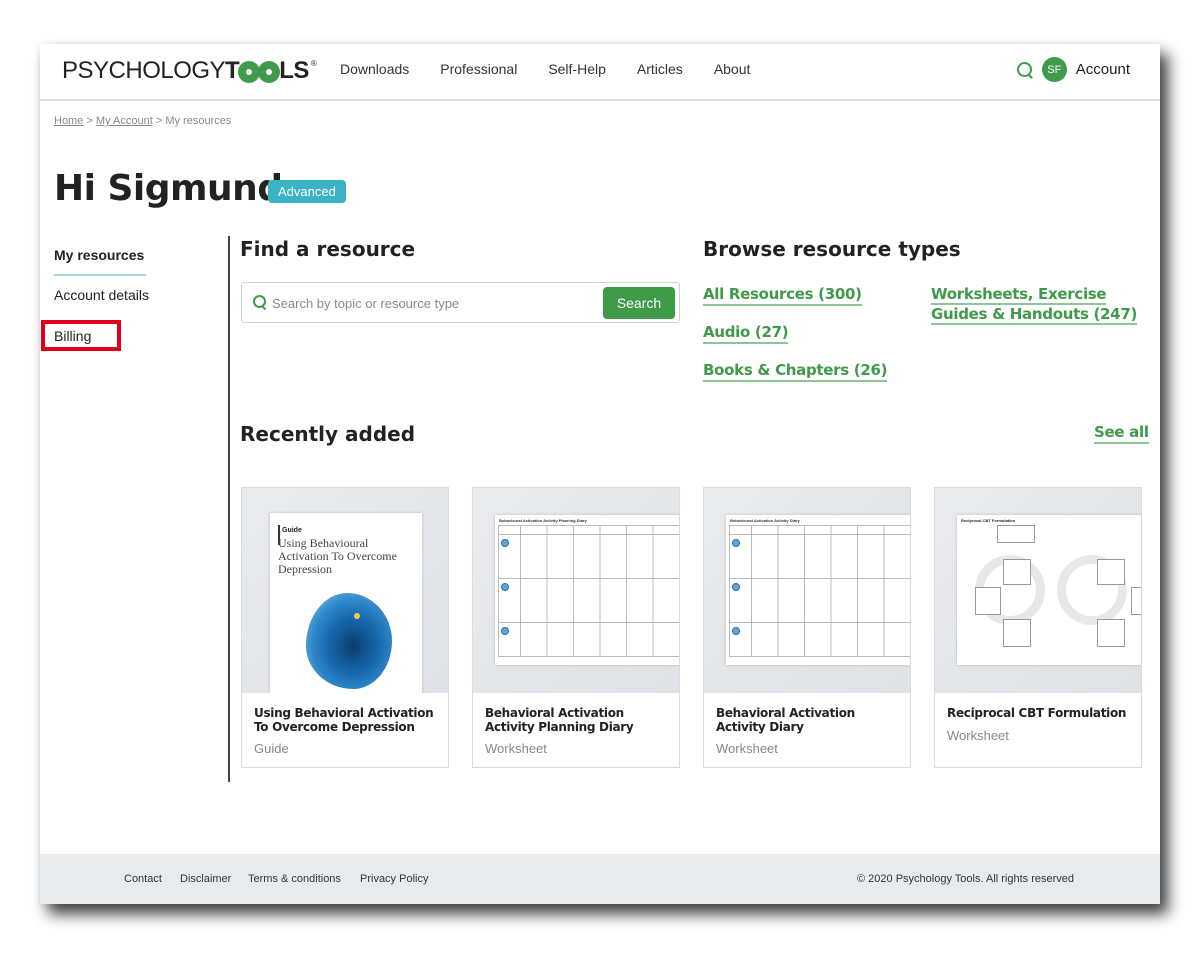 This screenshot has width=1200, height=968. I want to click on page-title: Hi Sigmund, so click(168, 188).